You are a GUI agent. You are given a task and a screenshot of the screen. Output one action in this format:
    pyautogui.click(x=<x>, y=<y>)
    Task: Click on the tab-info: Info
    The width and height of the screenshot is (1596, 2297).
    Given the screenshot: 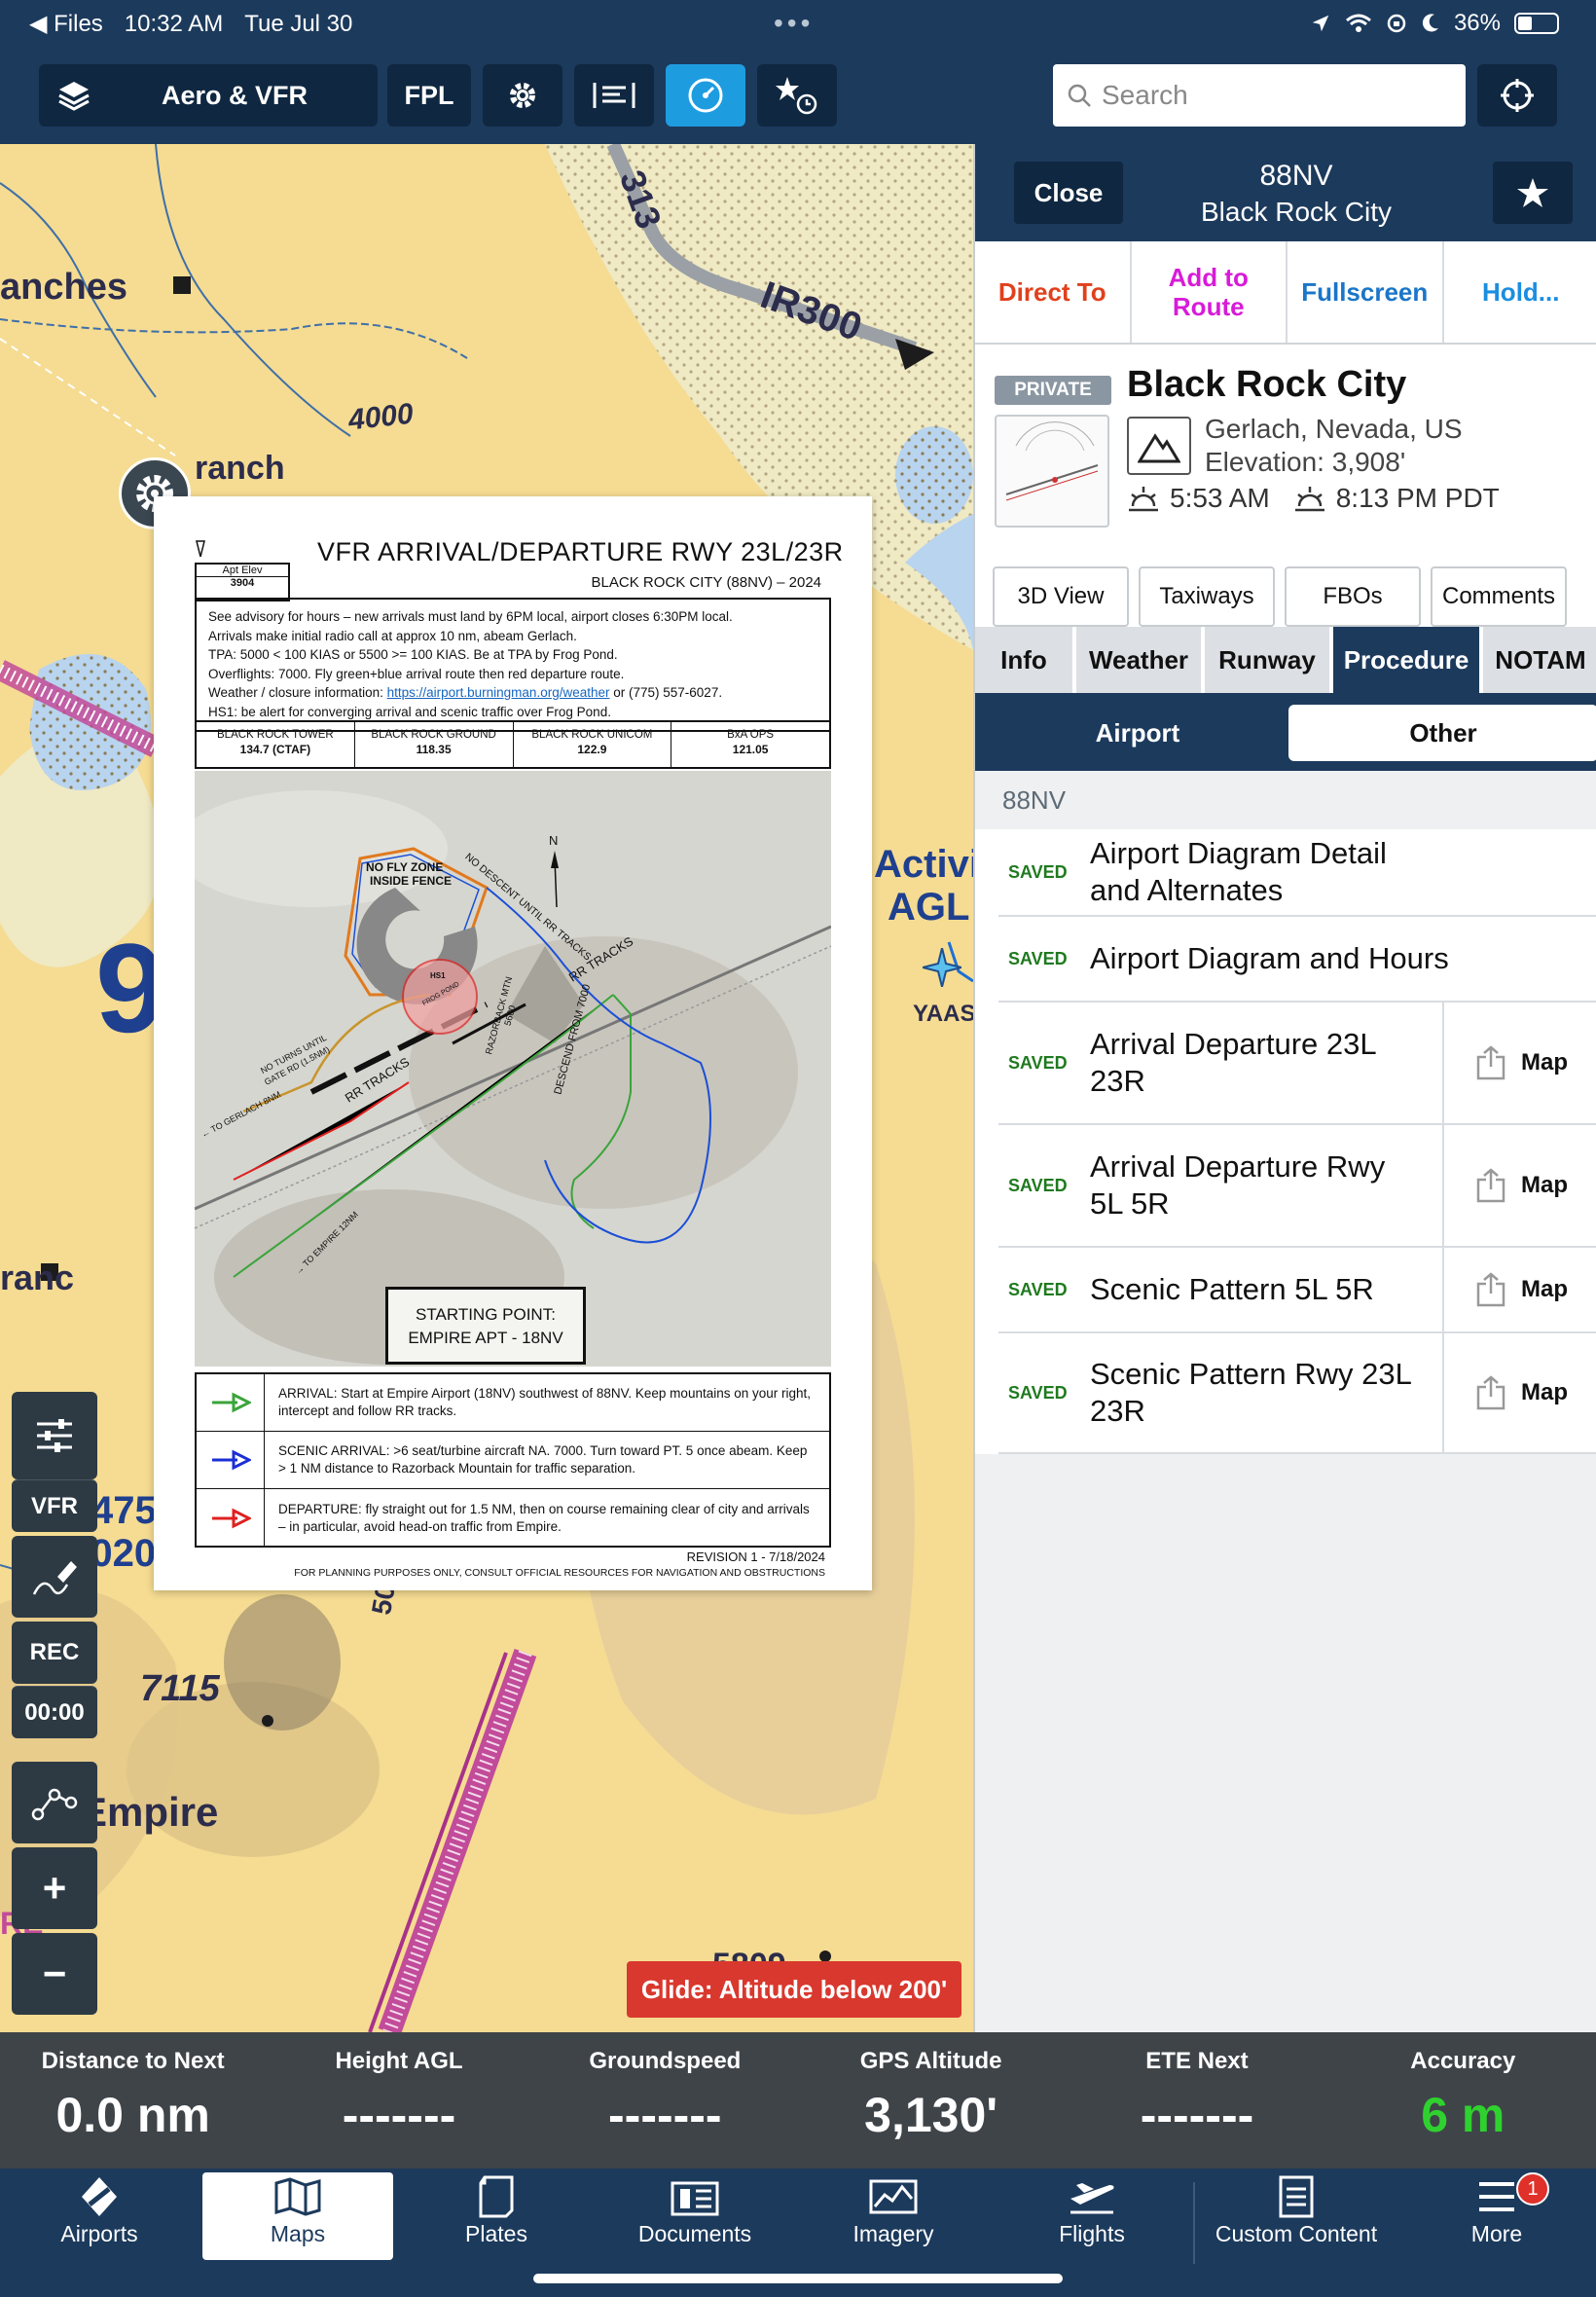 What is the action you would take?
    pyautogui.click(x=1023, y=660)
    